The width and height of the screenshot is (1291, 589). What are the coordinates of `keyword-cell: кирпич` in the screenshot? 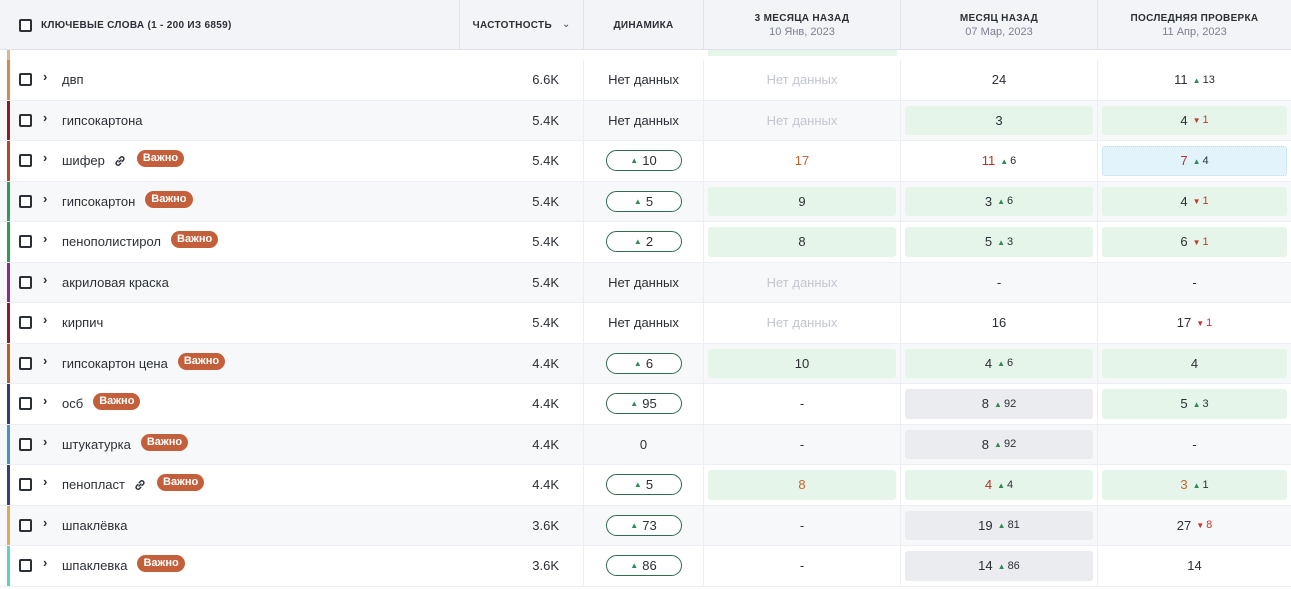 It's located at (82, 323).